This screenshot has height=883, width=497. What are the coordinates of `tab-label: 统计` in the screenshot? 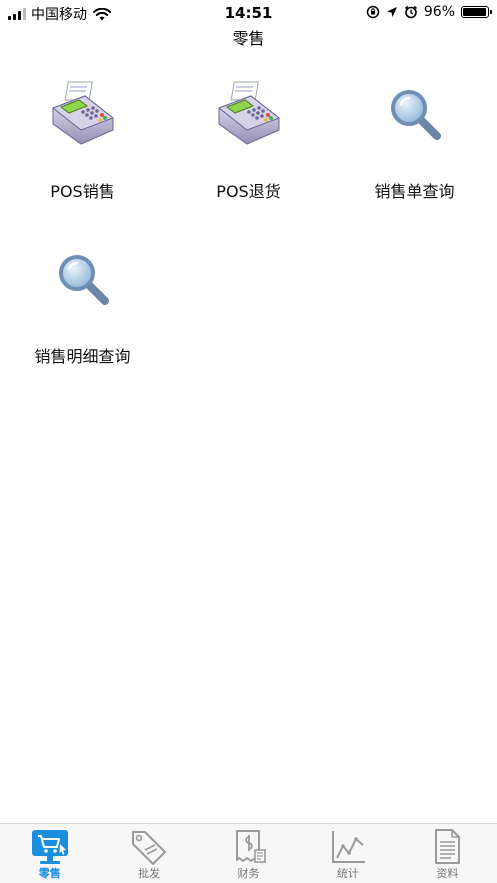 It's located at (347, 873).